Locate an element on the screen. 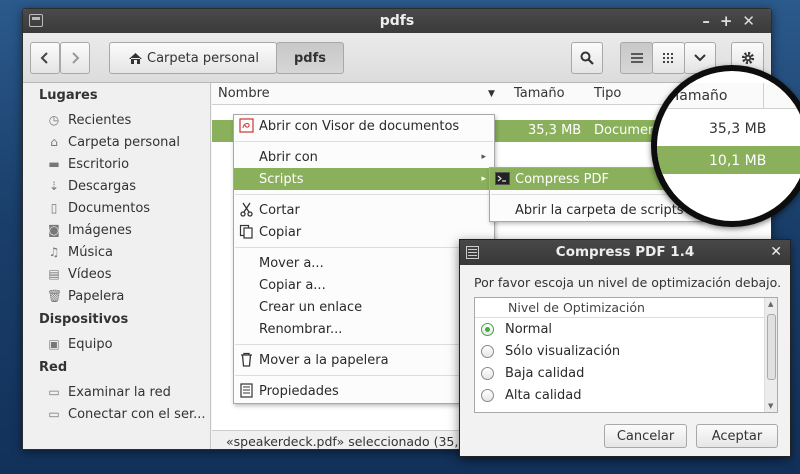 Image resolution: width=800 pixels, height=474 pixels. document-icon: ▯ is located at coordinates (54, 208).